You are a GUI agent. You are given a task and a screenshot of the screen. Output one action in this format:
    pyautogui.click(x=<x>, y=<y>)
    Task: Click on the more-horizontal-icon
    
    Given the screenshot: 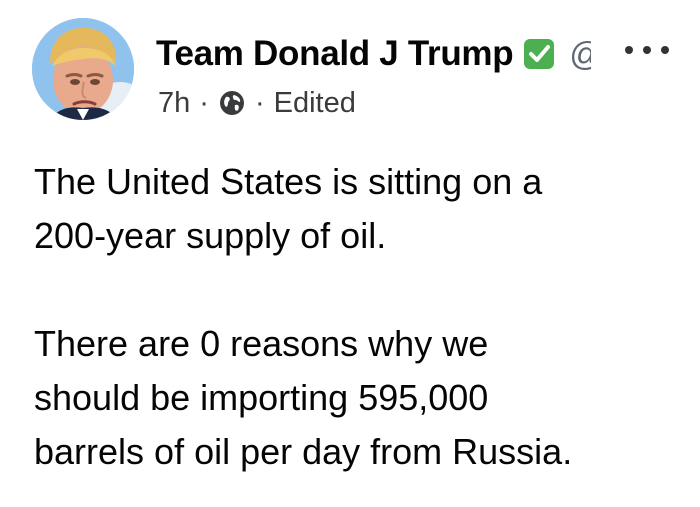 What is the action you would take?
    pyautogui.click(x=629, y=50)
    